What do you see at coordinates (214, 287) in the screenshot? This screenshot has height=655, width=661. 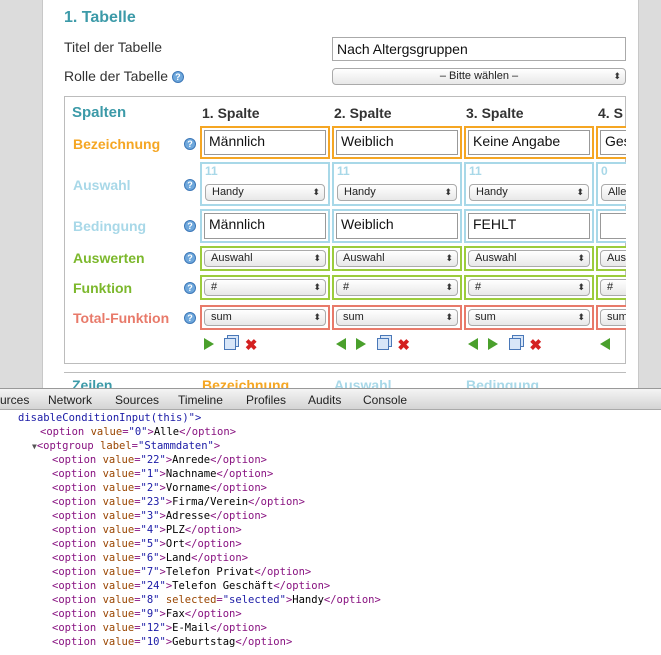 I see `funktion-select-value-1: #` at bounding box center [214, 287].